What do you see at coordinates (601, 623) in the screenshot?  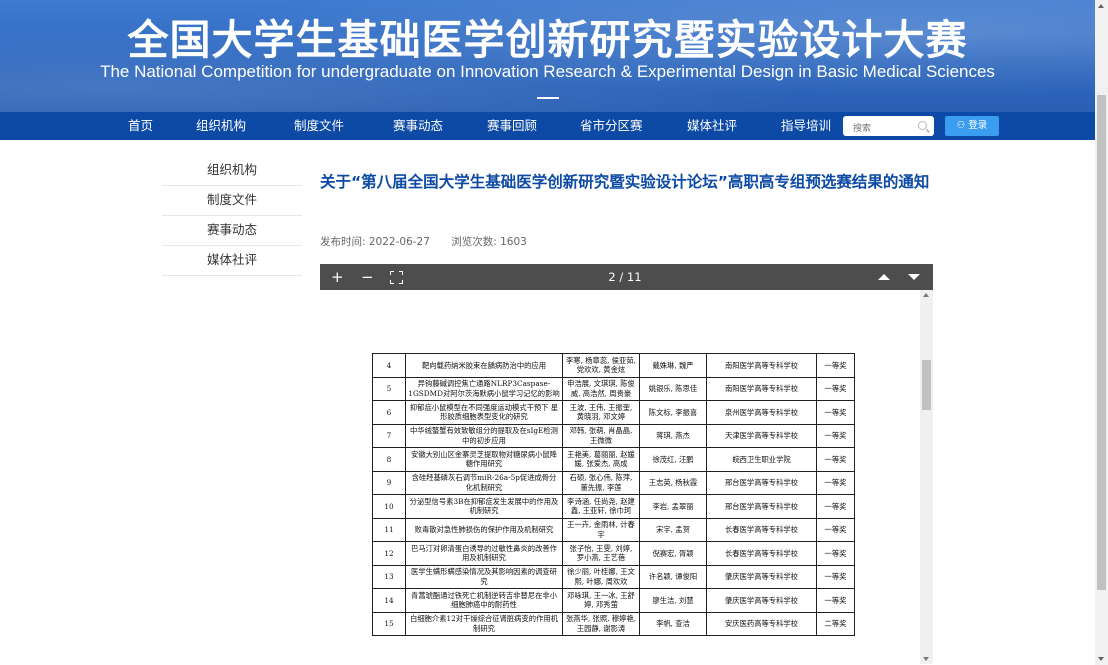 I see `team-members-cell: 张燕华, 张照, 穆婷艳, 王园静, 谢影涛` at bounding box center [601, 623].